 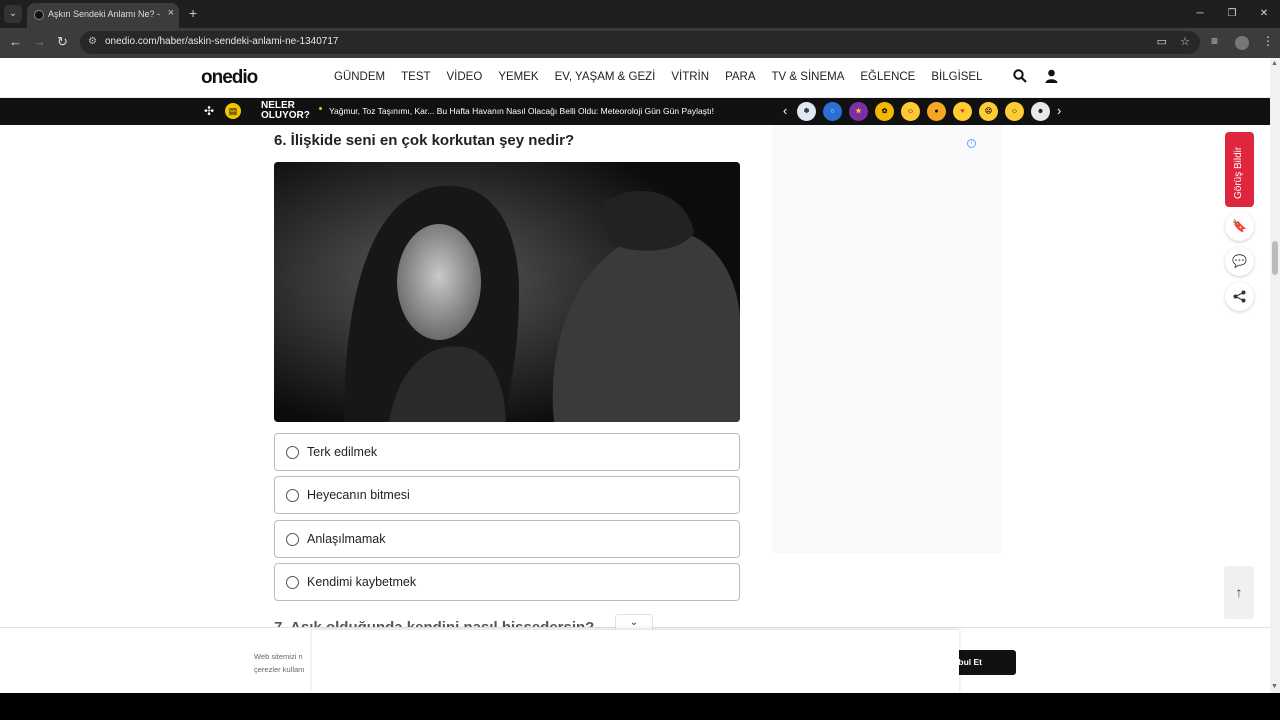 What do you see at coordinates (634, 622) in the screenshot?
I see `collapse-ad-chevron-icon: ⌄` at bounding box center [634, 622].